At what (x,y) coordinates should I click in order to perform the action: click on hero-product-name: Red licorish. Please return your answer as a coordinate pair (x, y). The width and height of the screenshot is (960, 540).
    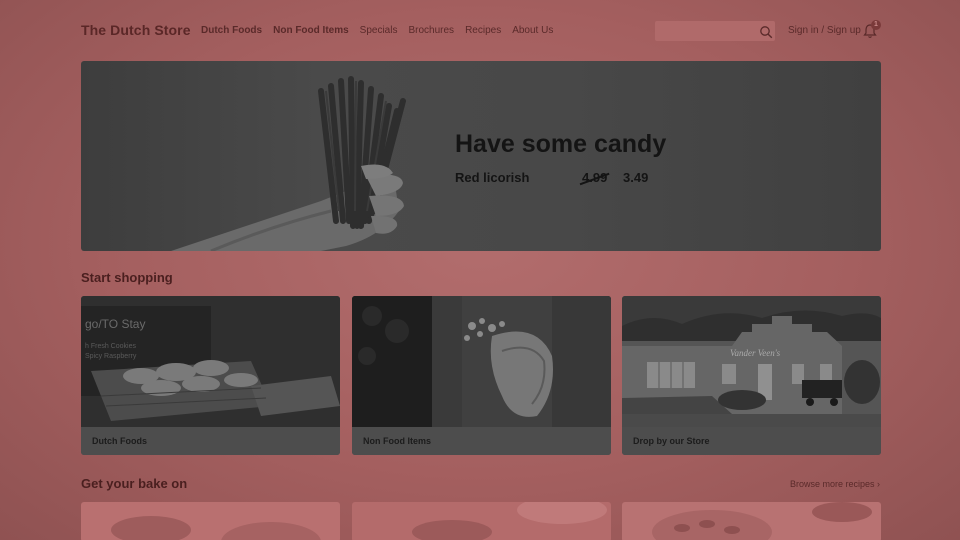
    Looking at the image, I should click on (492, 177).